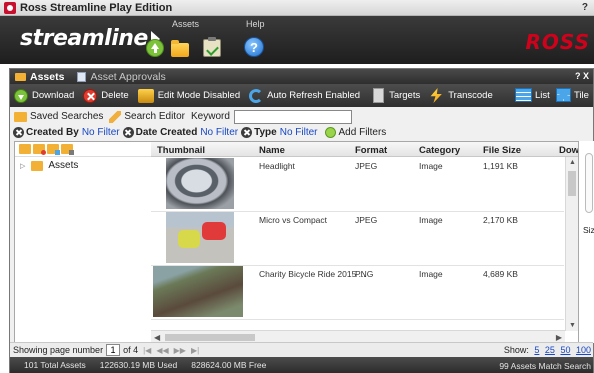 This screenshot has width=594, height=373. I want to click on saved-searches-button: Saved Searches, so click(58, 116).